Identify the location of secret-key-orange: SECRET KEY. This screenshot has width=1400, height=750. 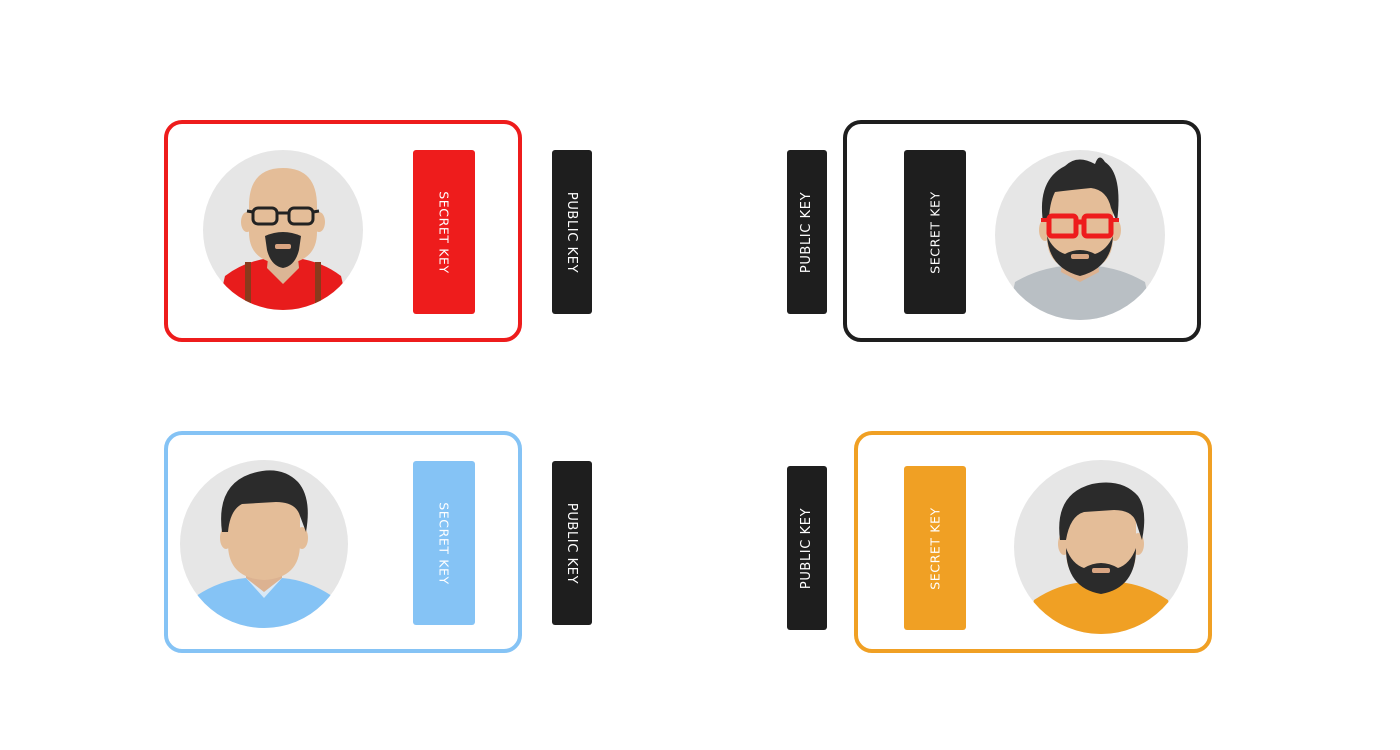
(935, 548).